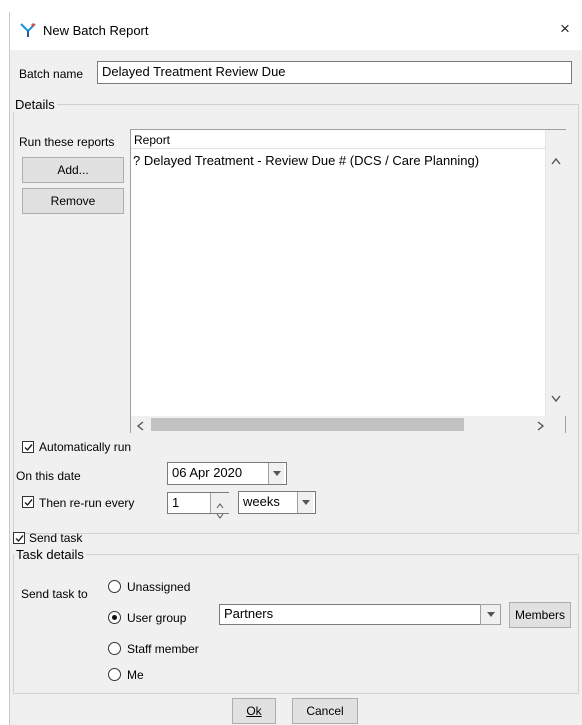 The height and width of the screenshot is (725, 582). I want to click on run-reports-label: Run these reports, so click(67, 142).